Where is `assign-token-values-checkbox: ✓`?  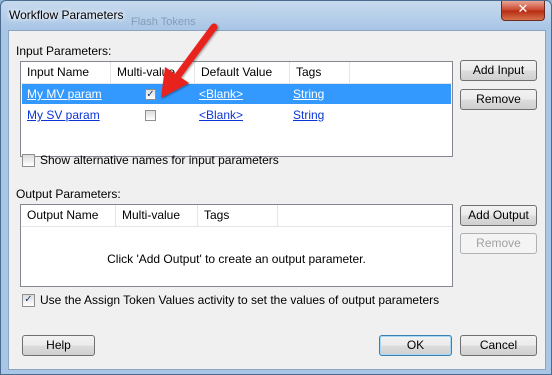 assign-token-values-checkbox: ✓ is located at coordinates (28, 300).